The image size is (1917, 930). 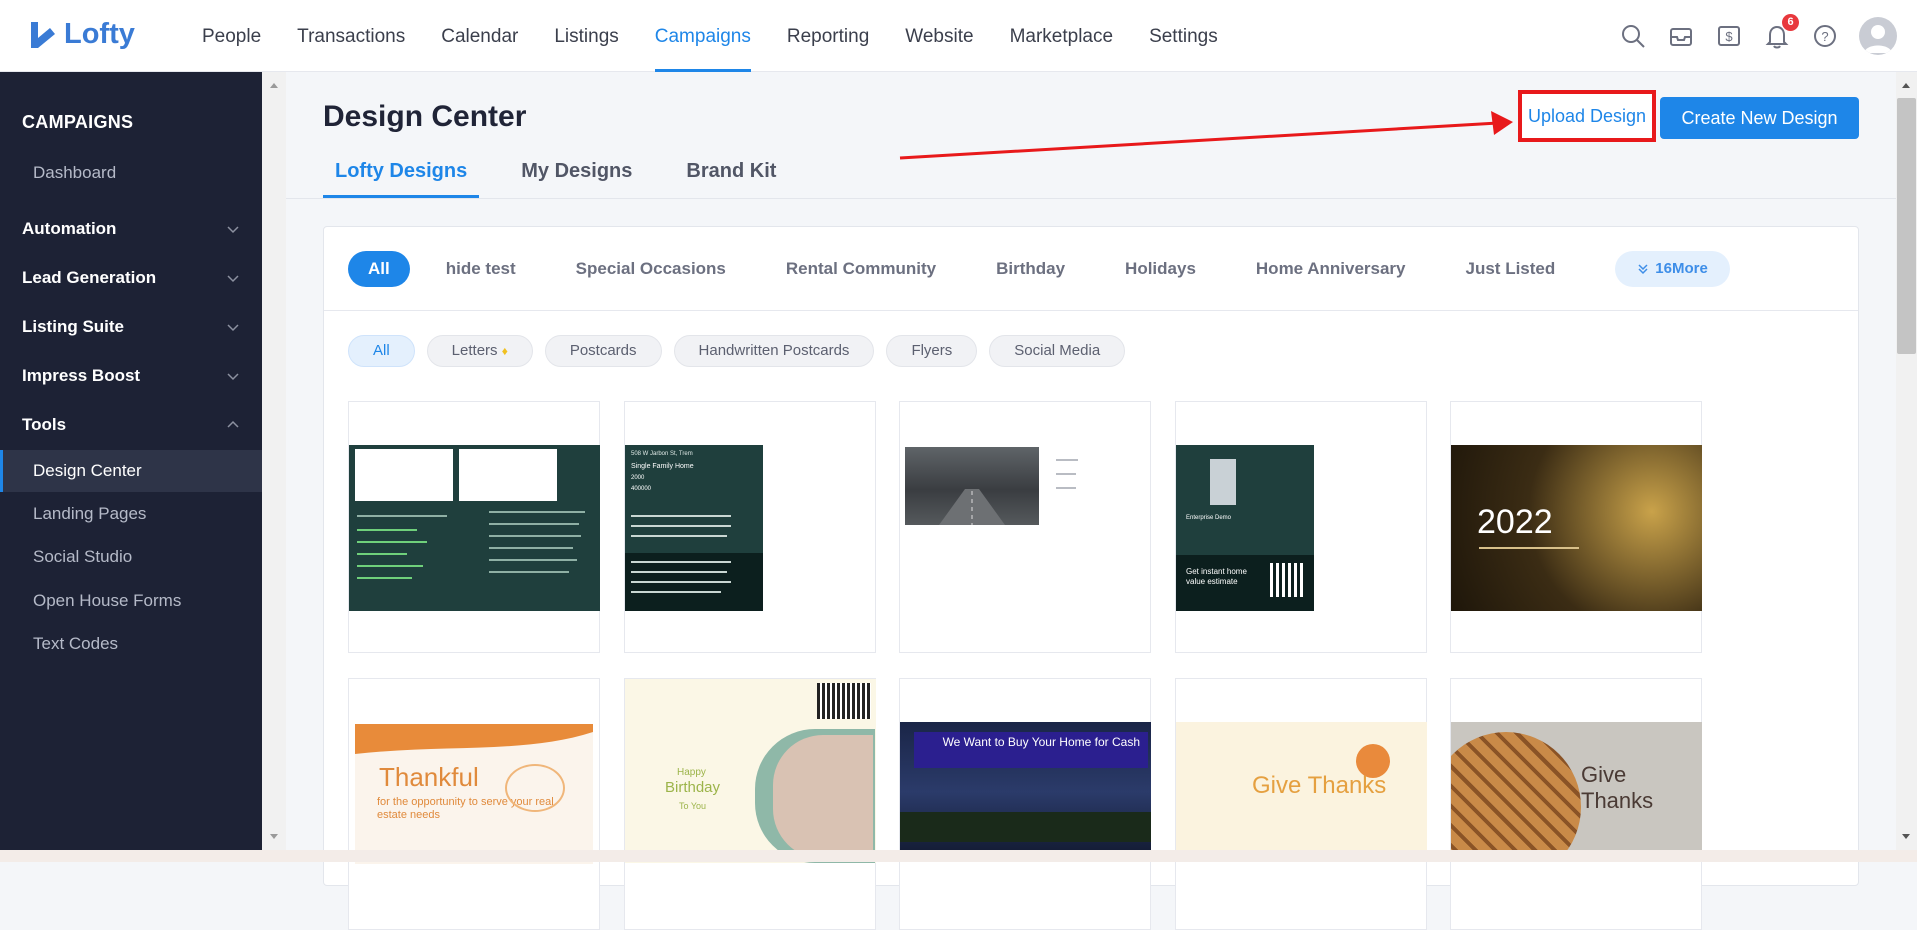 What do you see at coordinates (1030, 269) in the screenshot?
I see `category-birthday: Birthday` at bounding box center [1030, 269].